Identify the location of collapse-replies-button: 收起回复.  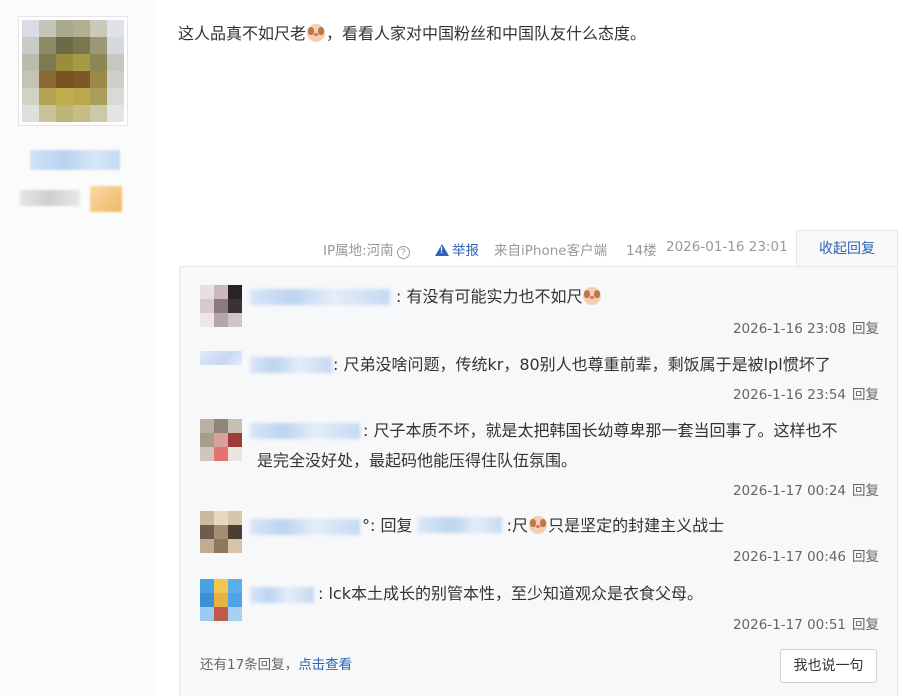
(847, 248).